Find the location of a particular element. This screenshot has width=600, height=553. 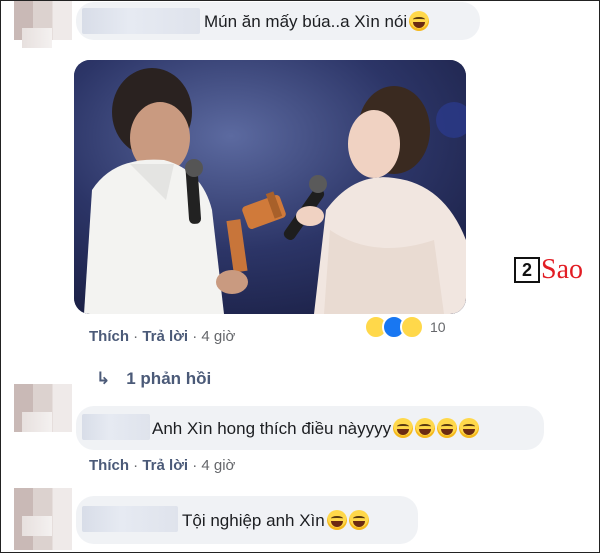

2sao-watermark-logo: 2 Sao is located at coordinates (548, 270).